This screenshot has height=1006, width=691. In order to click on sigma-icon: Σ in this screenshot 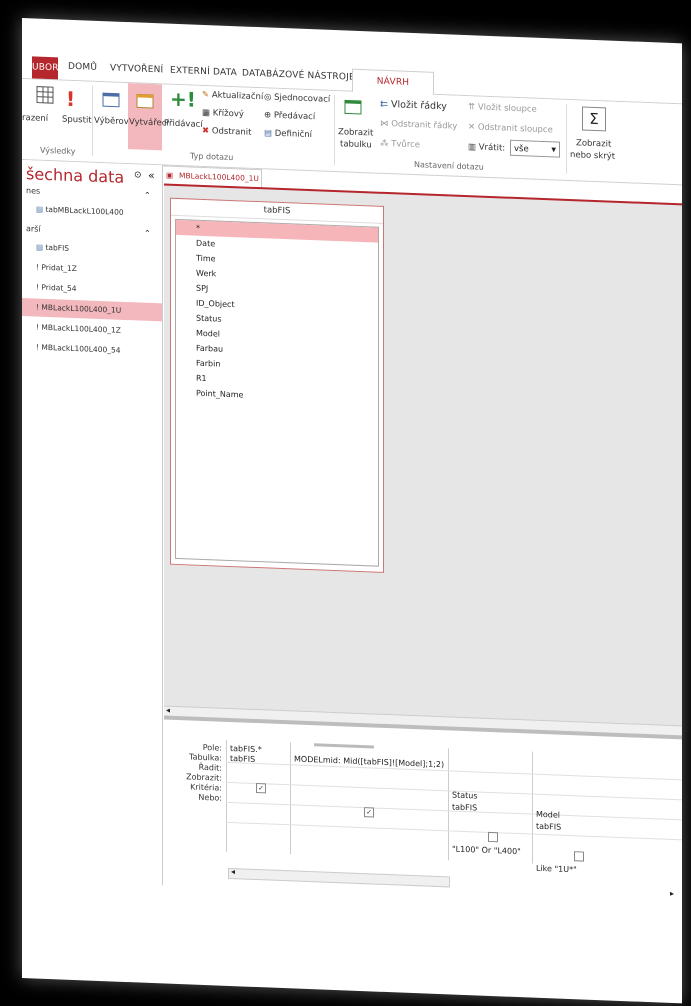, I will do `click(594, 119)`.